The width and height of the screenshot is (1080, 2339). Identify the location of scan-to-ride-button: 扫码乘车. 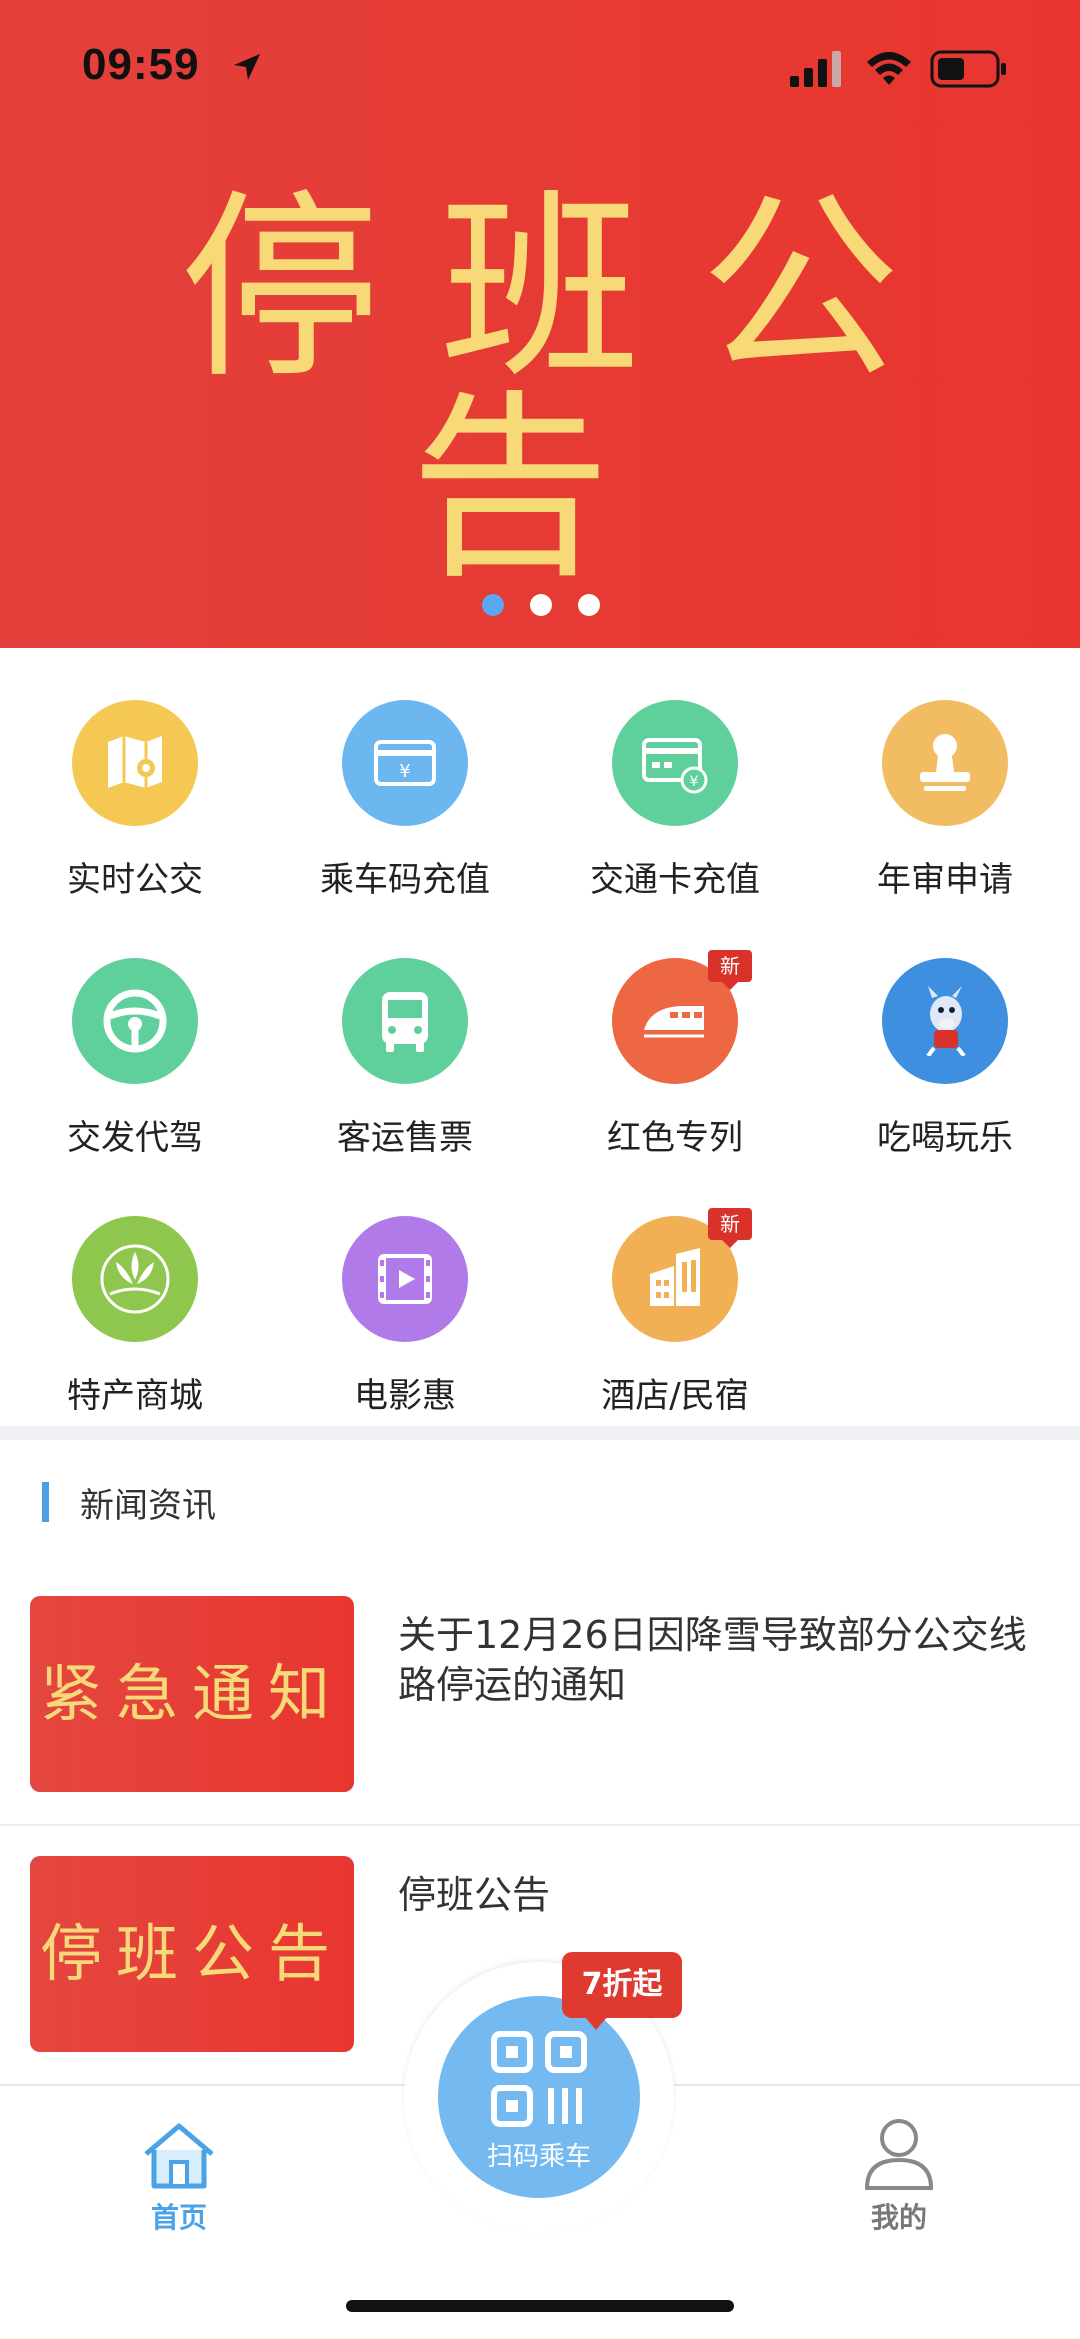
(539, 2097).